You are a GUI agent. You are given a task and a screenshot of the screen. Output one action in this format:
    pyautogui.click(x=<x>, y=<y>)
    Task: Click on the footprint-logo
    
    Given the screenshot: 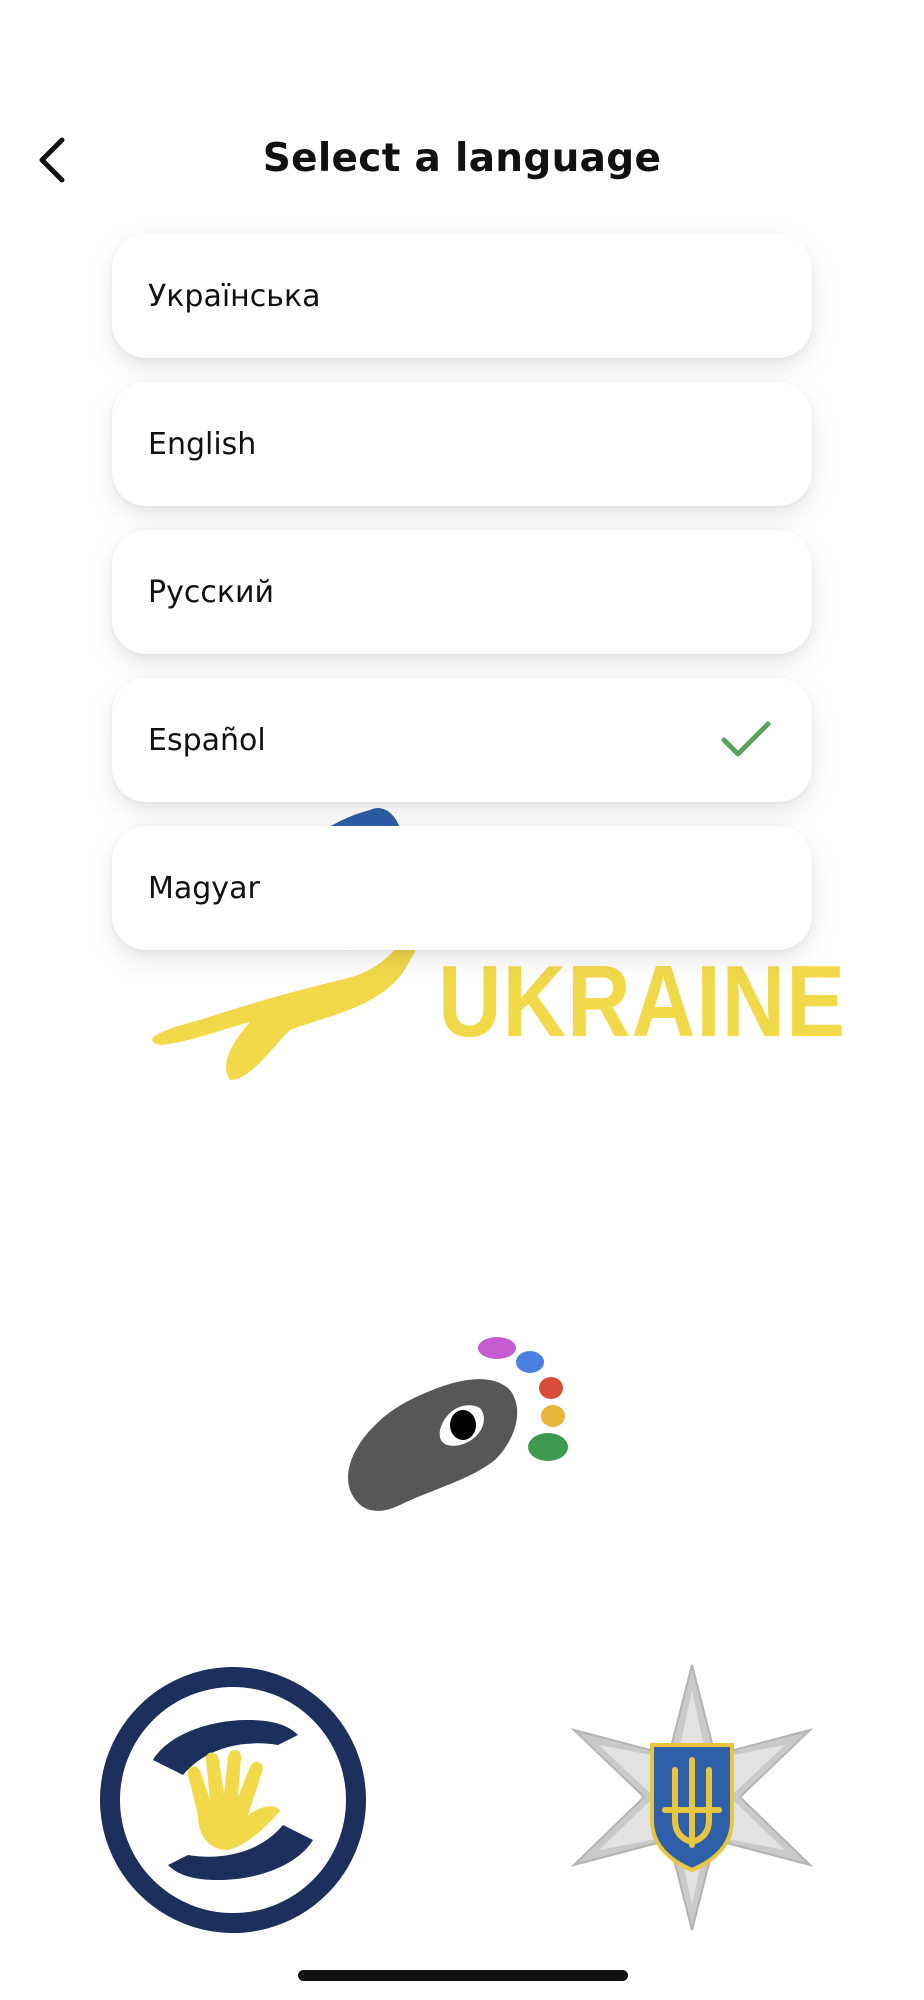 What is the action you would take?
    pyautogui.click(x=465, y=1425)
    